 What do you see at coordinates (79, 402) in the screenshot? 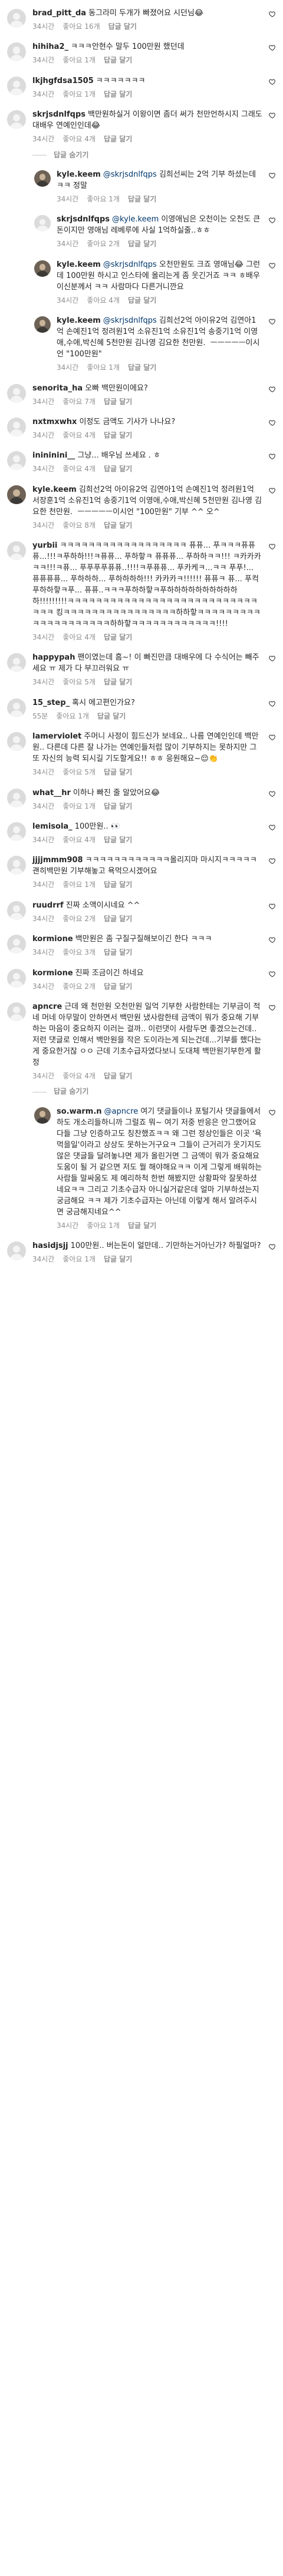
I see `likes-count: 좋아요 7개` at bounding box center [79, 402].